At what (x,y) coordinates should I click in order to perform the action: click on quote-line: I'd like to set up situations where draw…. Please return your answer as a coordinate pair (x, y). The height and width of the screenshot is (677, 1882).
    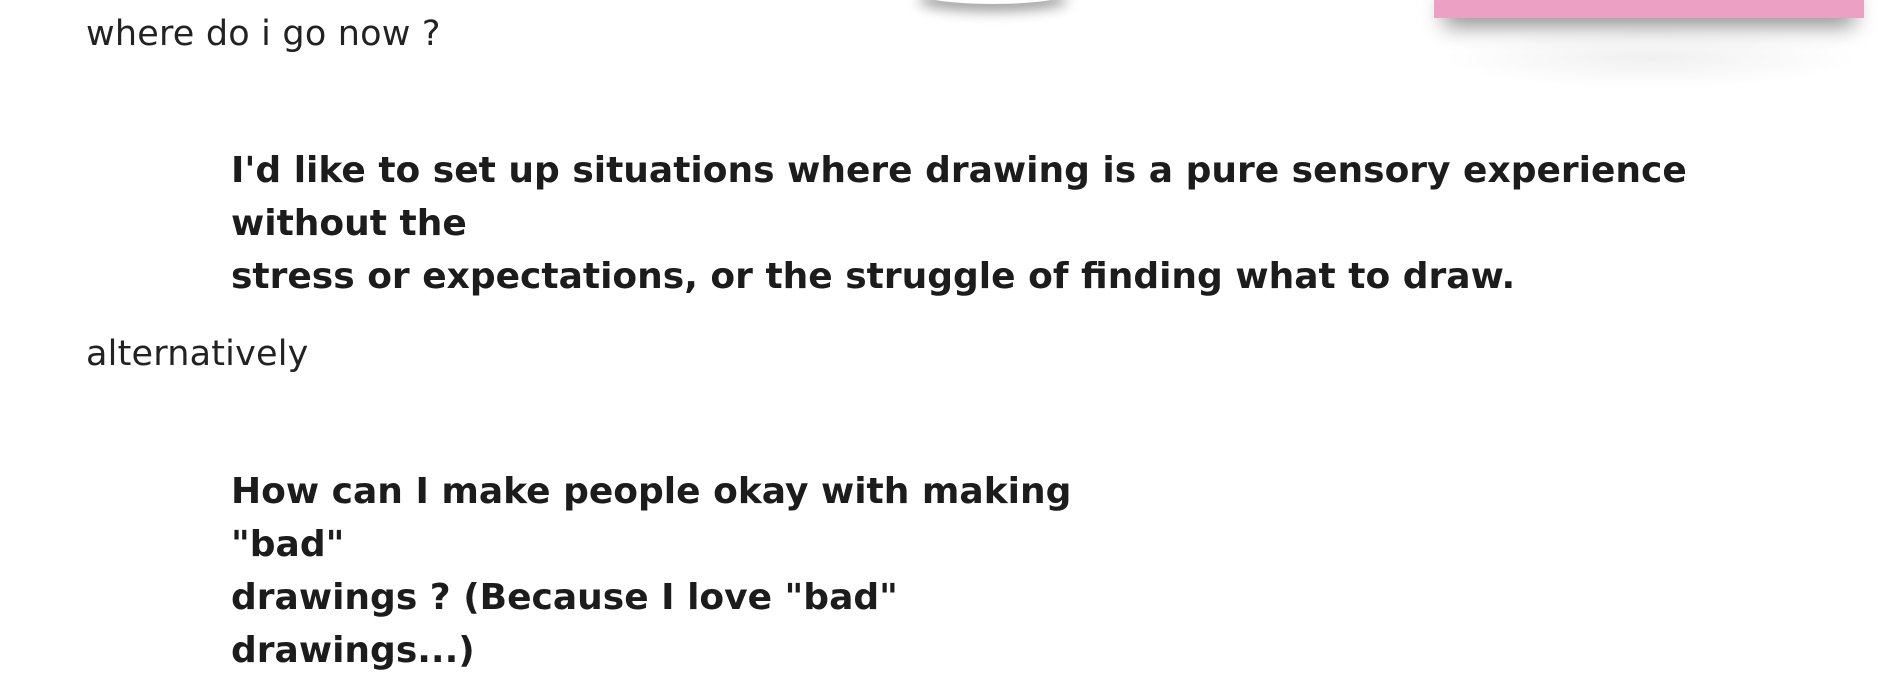
    Looking at the image, I should click on (959, 197).